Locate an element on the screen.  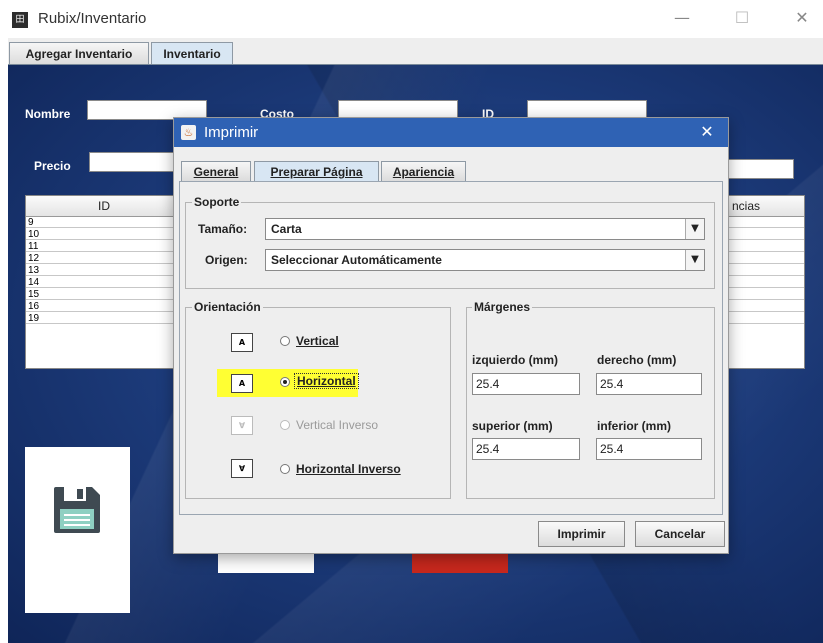
precio-label: Precio is located at coordinates (52, 166).